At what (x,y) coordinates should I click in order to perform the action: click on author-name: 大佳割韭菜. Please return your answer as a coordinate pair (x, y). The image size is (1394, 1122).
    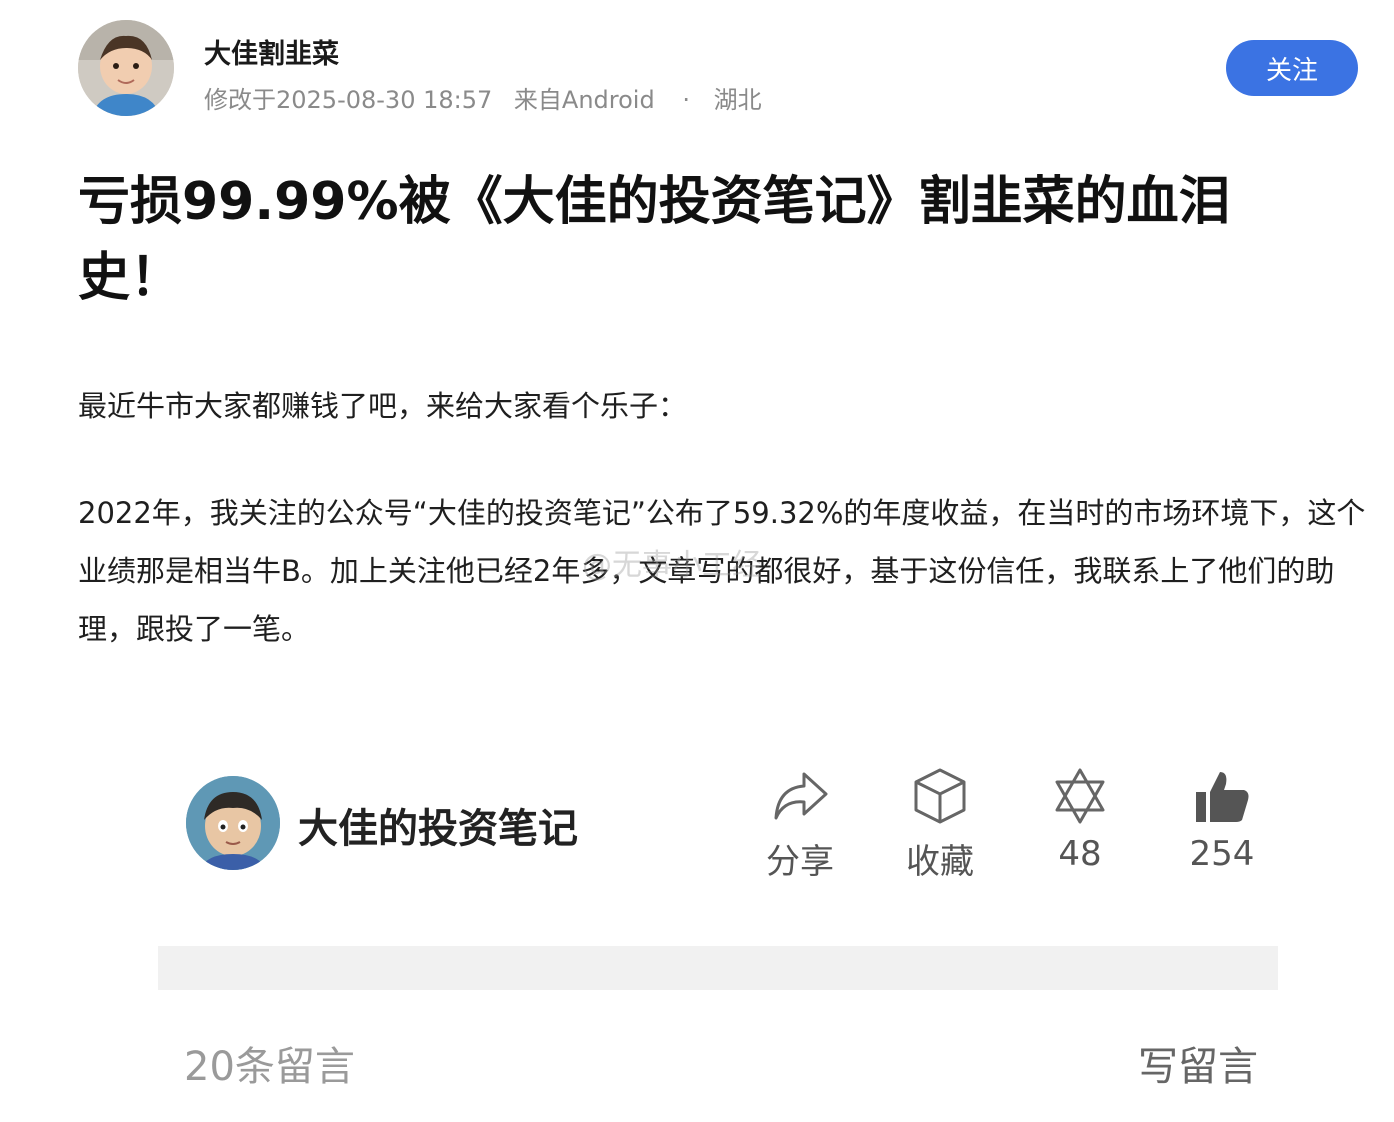
    Looking at the image, I should click on (271, 51).